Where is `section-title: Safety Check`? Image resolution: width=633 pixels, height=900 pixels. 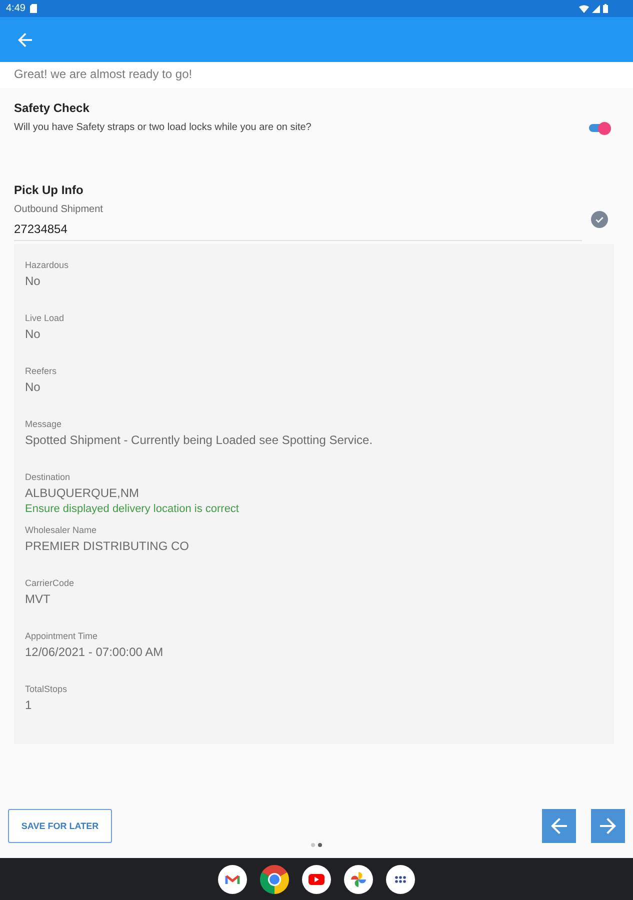 section-title: Safety Check is located at coordinates (52, 108).